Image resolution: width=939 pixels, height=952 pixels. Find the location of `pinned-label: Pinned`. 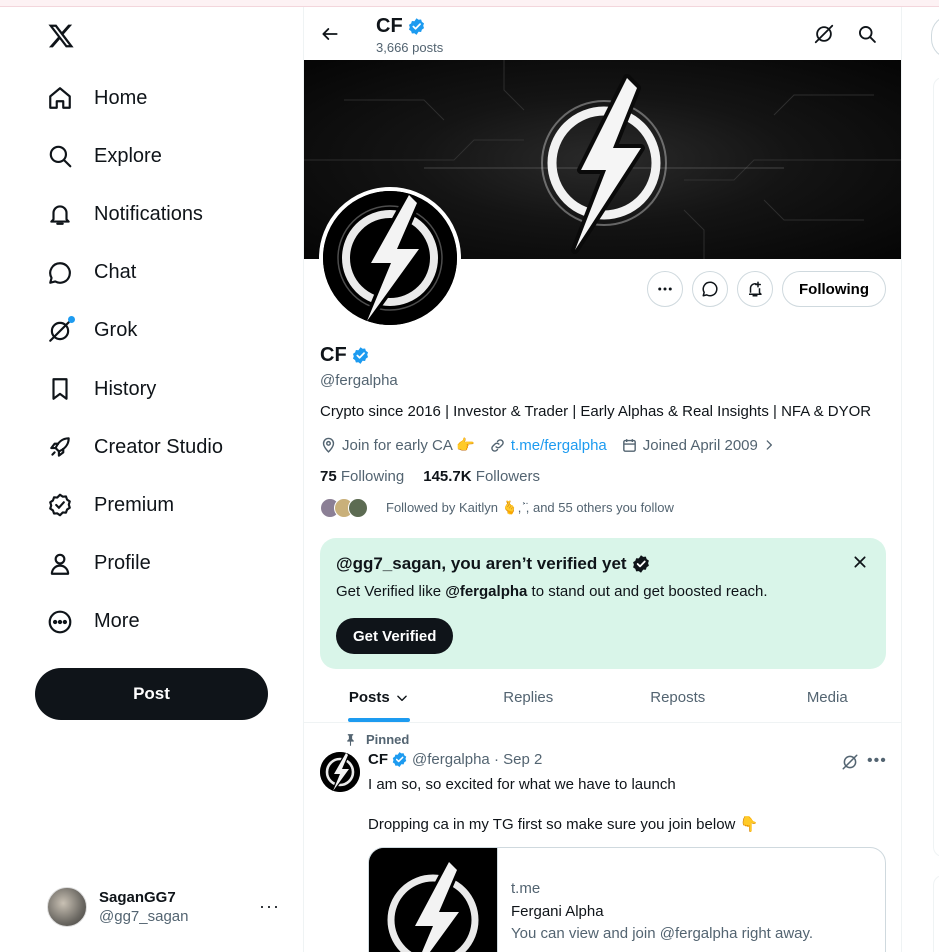

pinned-label: Pinned is located at coordinates (376, 739).